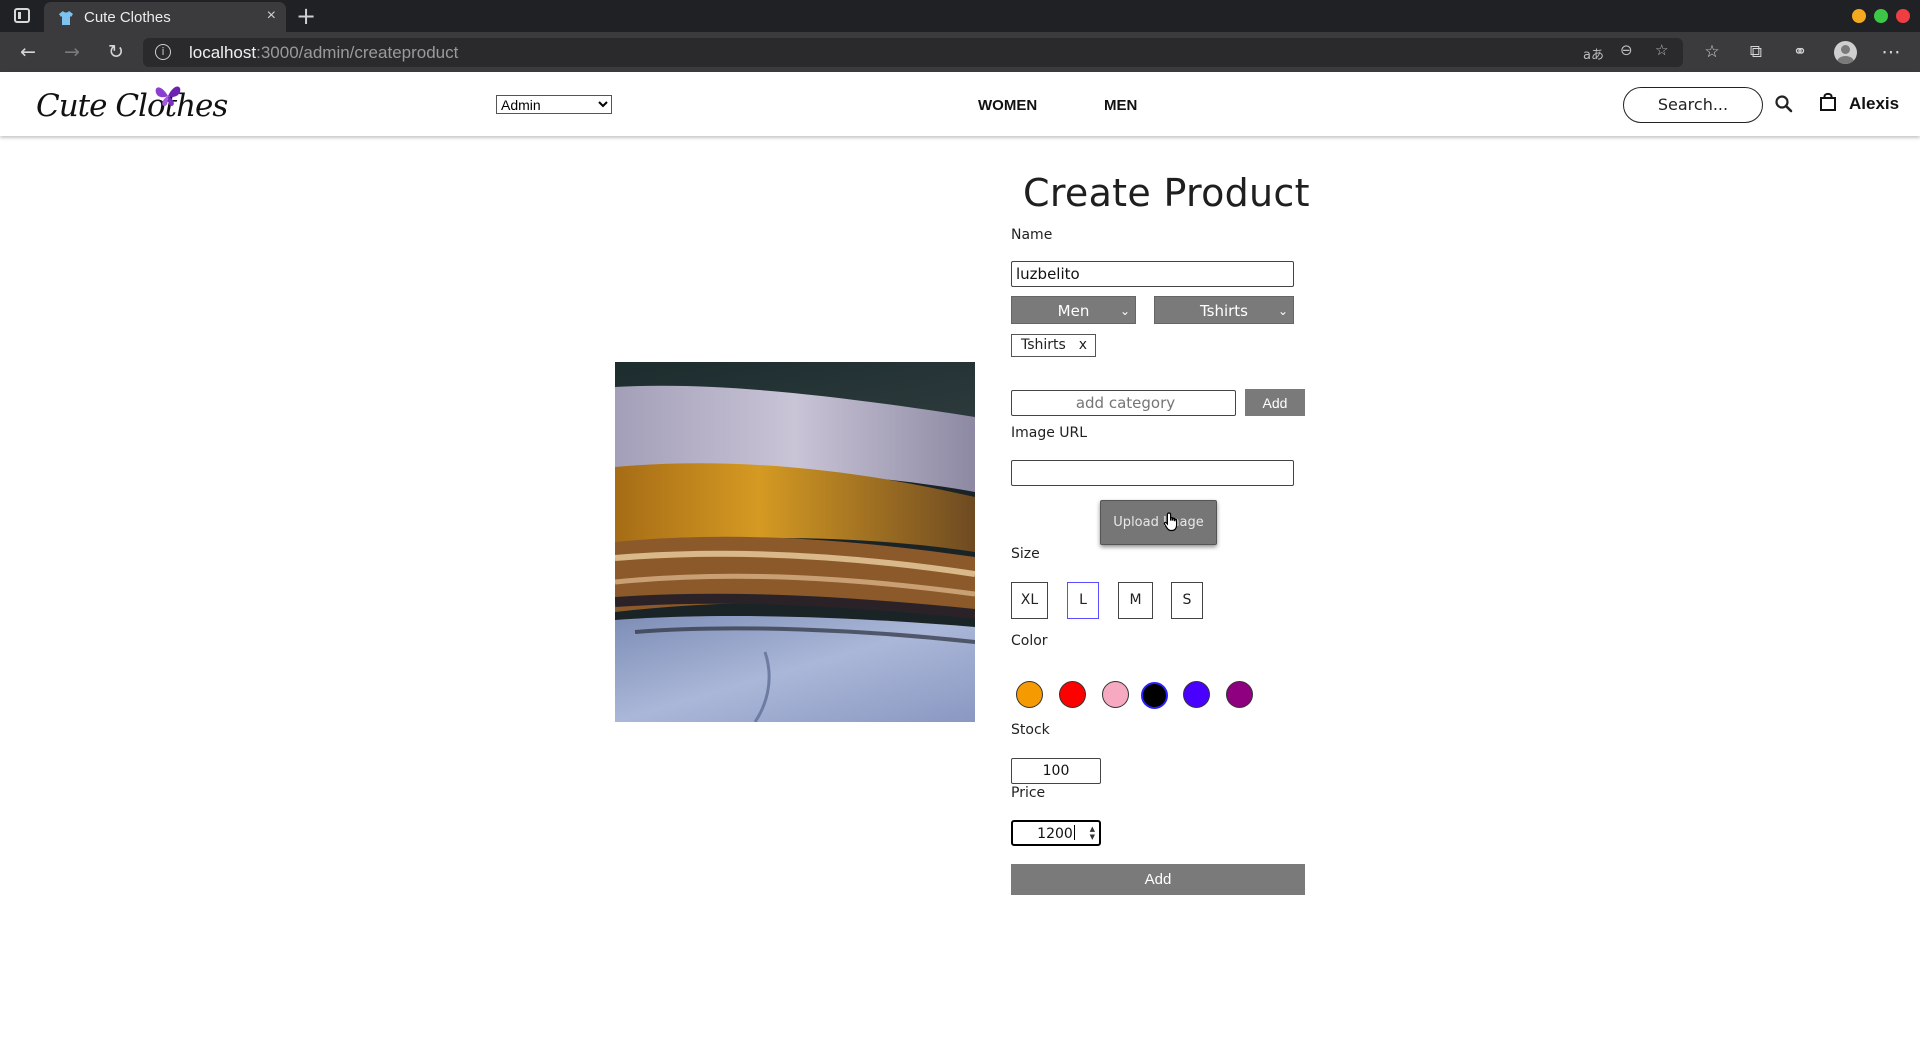 This screenshot has width=1920, height=1053. Describe the element at coordinates (1007, 105) in the screenshot. I see `nav-link-women: WOMEN` at that location.